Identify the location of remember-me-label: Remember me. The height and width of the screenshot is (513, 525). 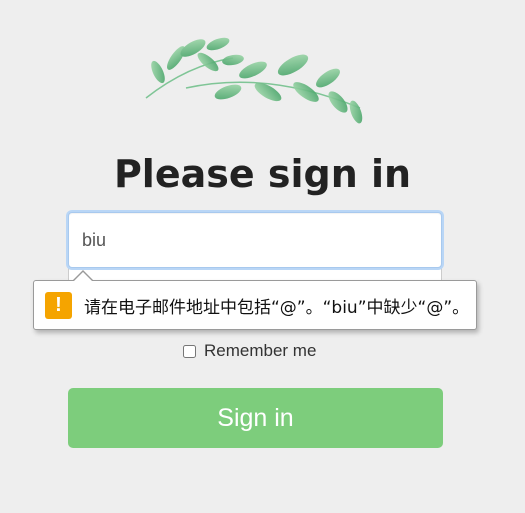
(260, 350).